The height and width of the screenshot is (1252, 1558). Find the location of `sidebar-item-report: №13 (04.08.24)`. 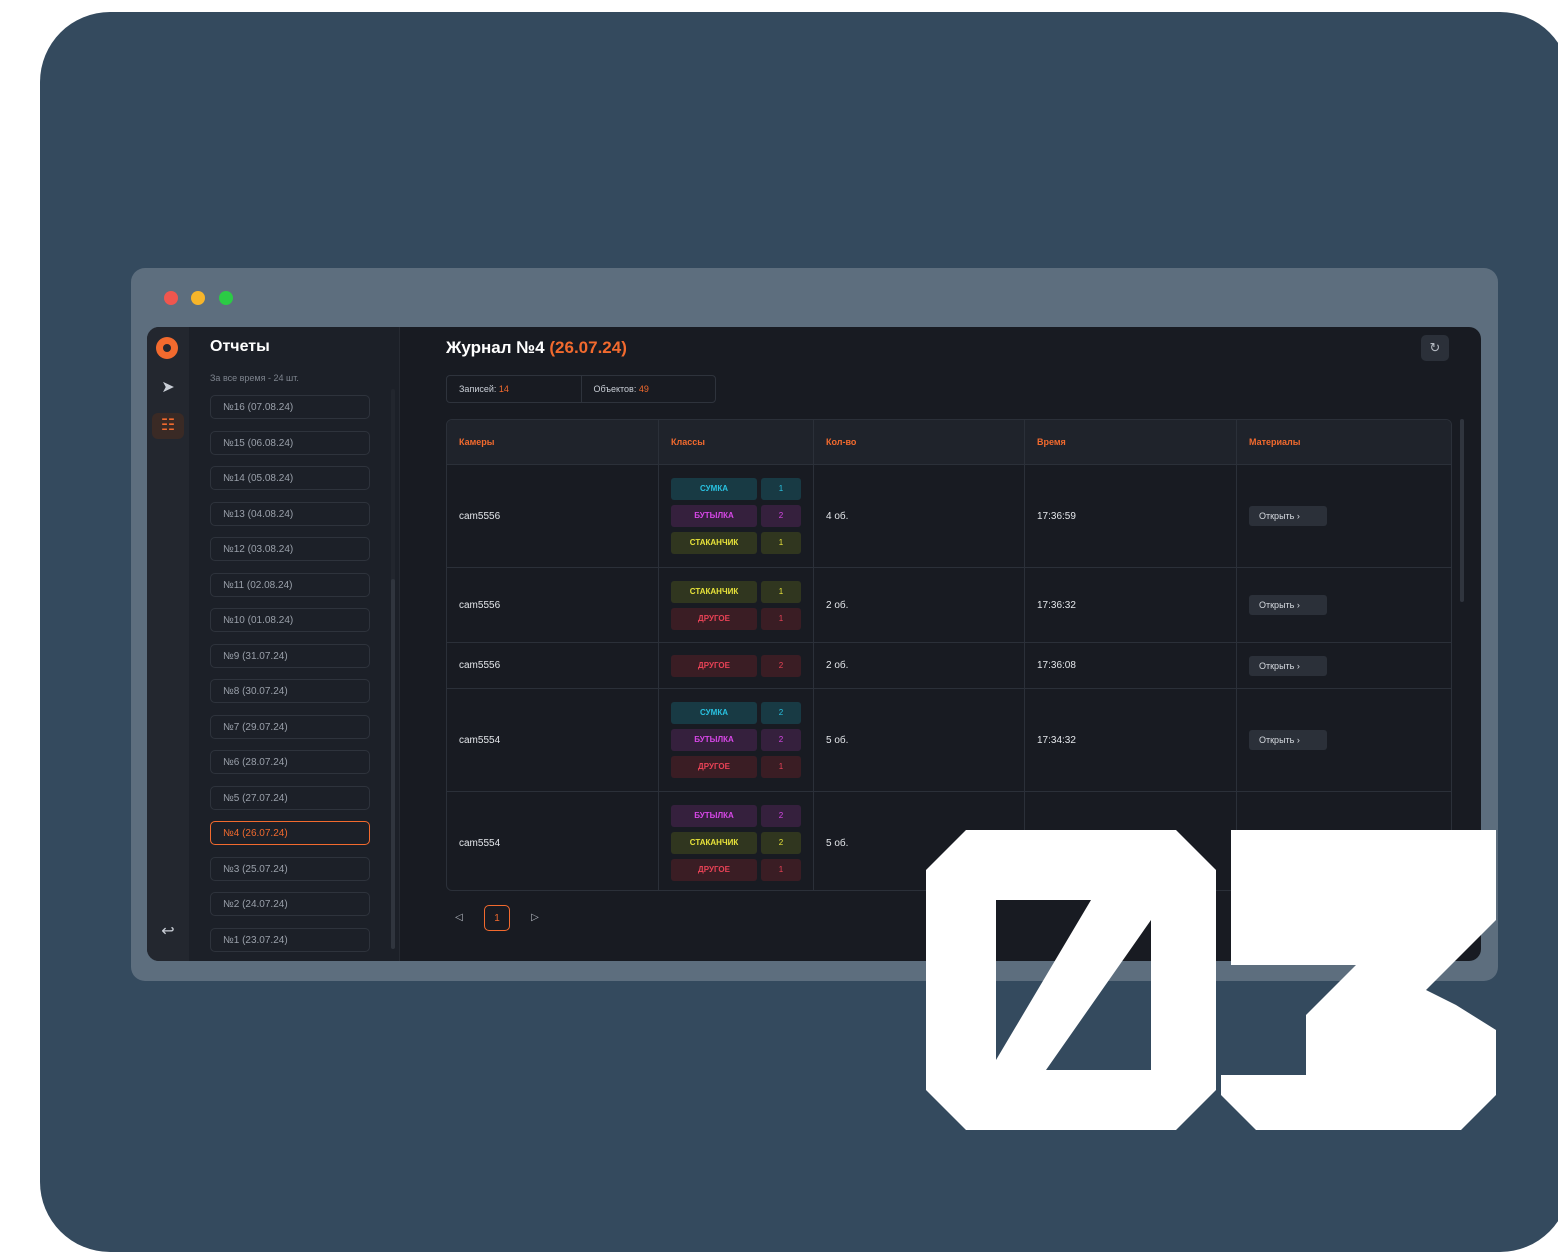

sidebar-item-report: №13 (04.08.24) is located at coordinates (290, 513).